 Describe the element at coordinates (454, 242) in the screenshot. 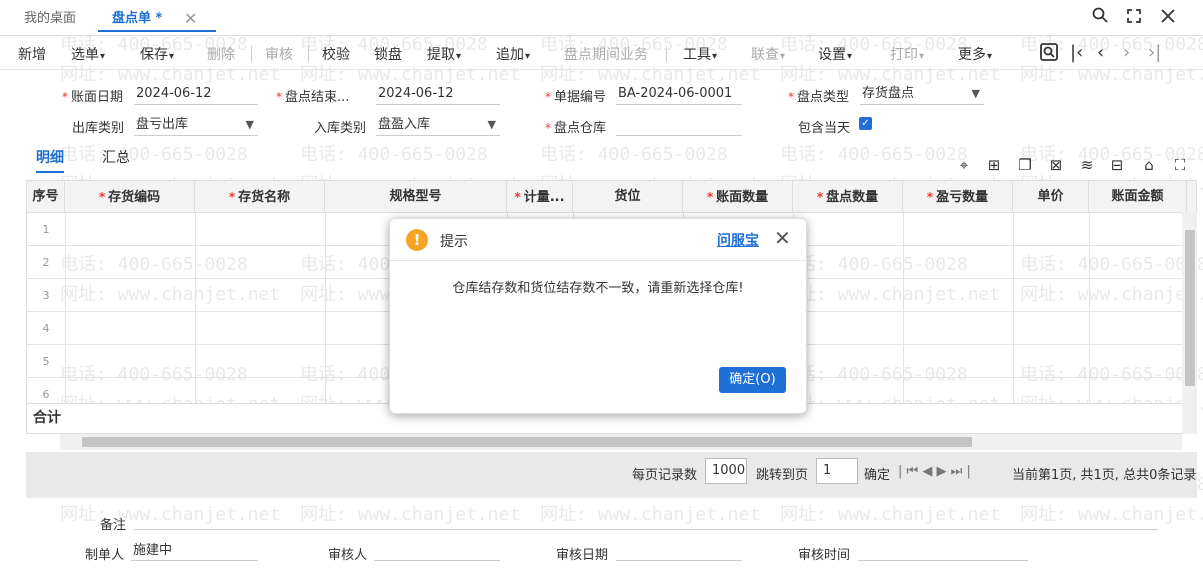

I see `dialog-title: 提示` at that location.